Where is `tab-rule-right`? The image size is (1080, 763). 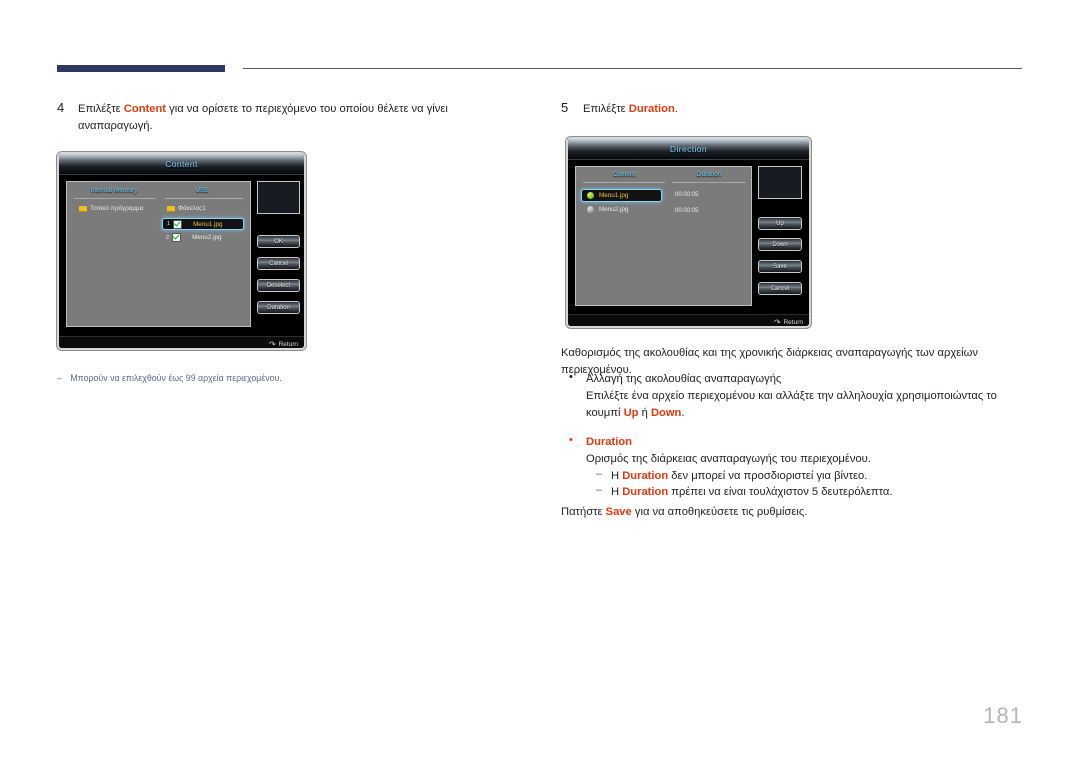
tab-rule-right is located at coordinates (204, 198).